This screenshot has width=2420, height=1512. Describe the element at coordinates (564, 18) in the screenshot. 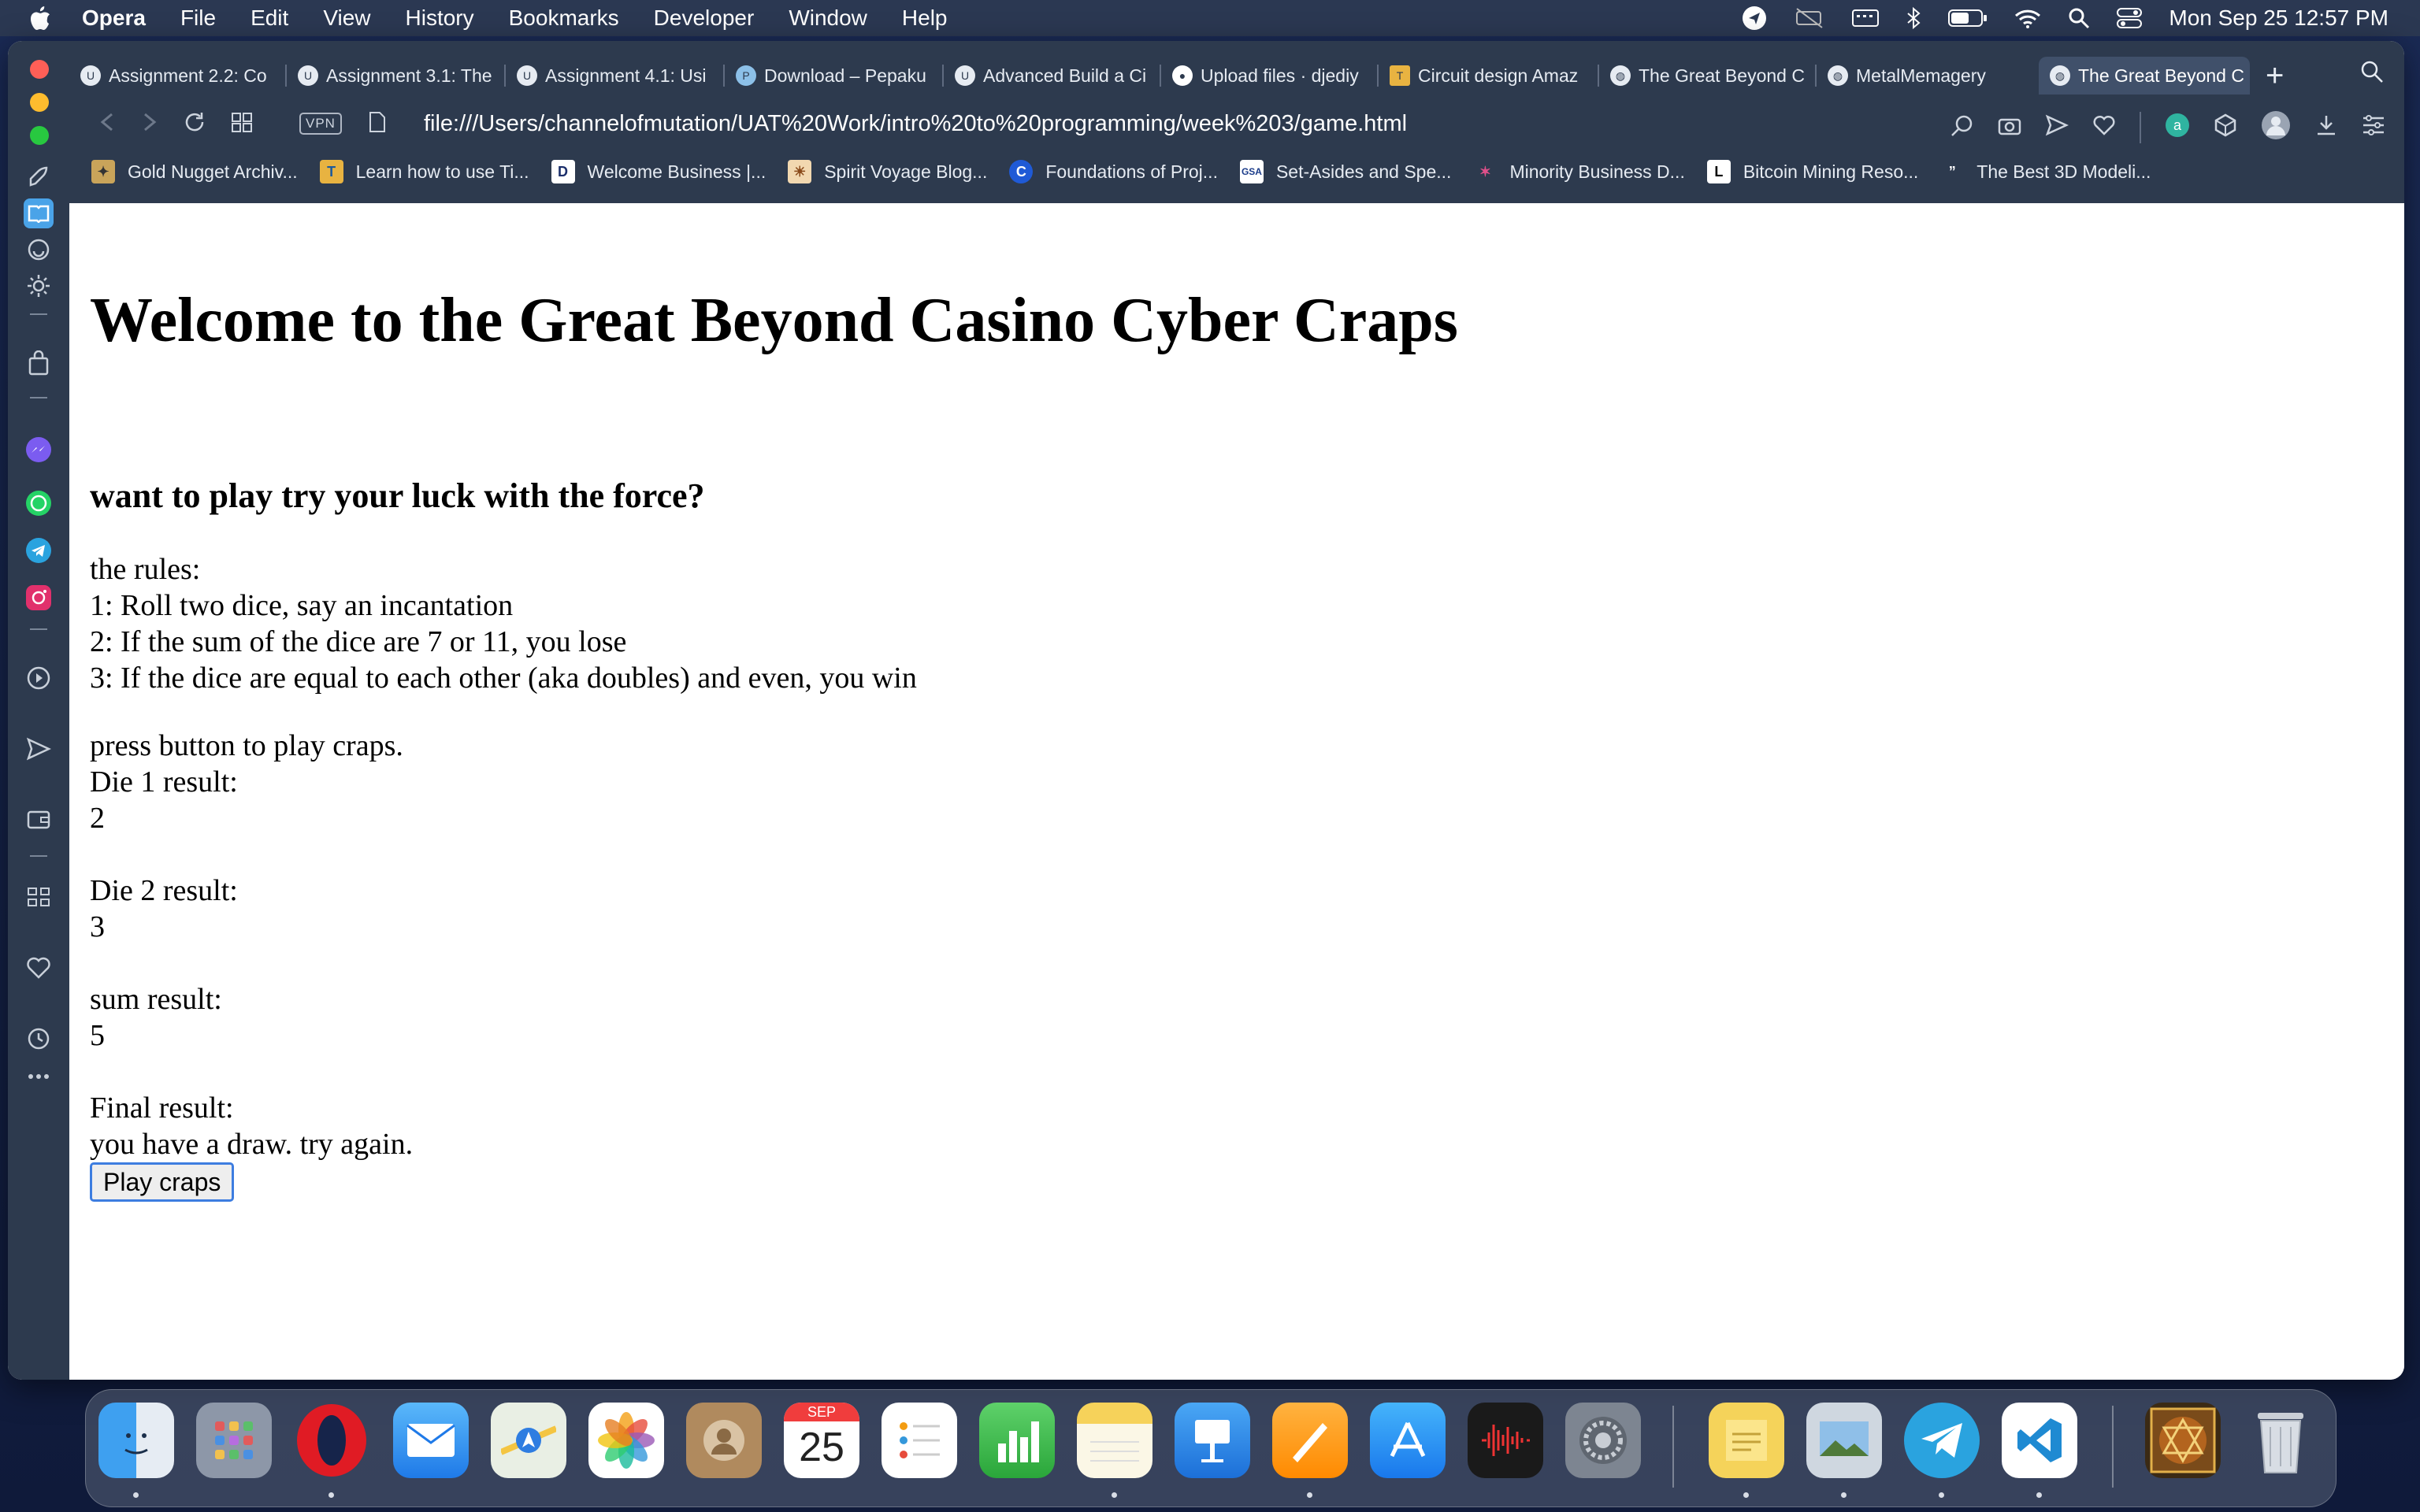

I see `menu-bookmarks: Bookmarks` at that location.